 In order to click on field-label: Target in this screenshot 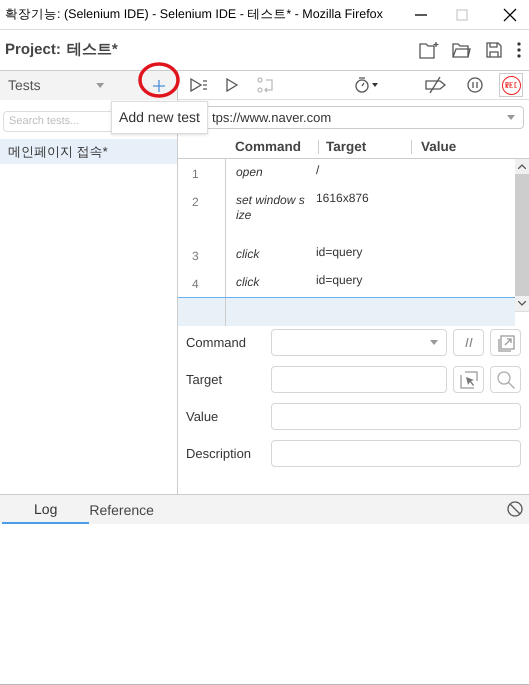, I will do `click(205, 379)`.